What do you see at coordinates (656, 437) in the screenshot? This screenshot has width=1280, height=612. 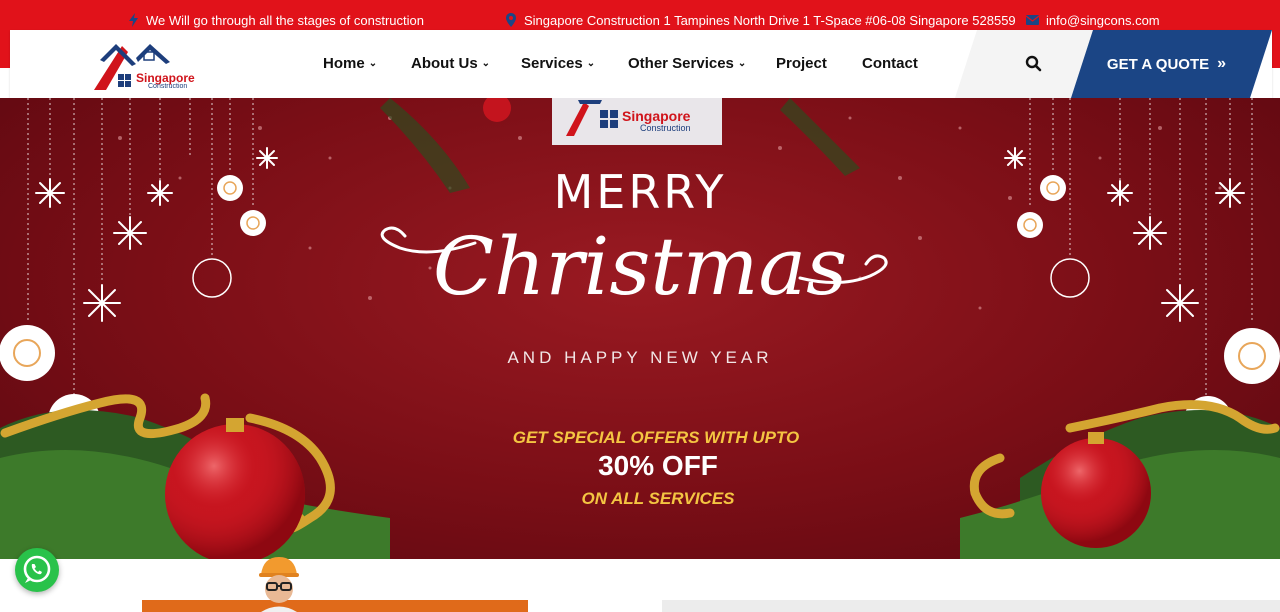 I see `offer-line-1: GET SPECIAL OFFERS WITH UPTO` at bounding box center [656, 437].